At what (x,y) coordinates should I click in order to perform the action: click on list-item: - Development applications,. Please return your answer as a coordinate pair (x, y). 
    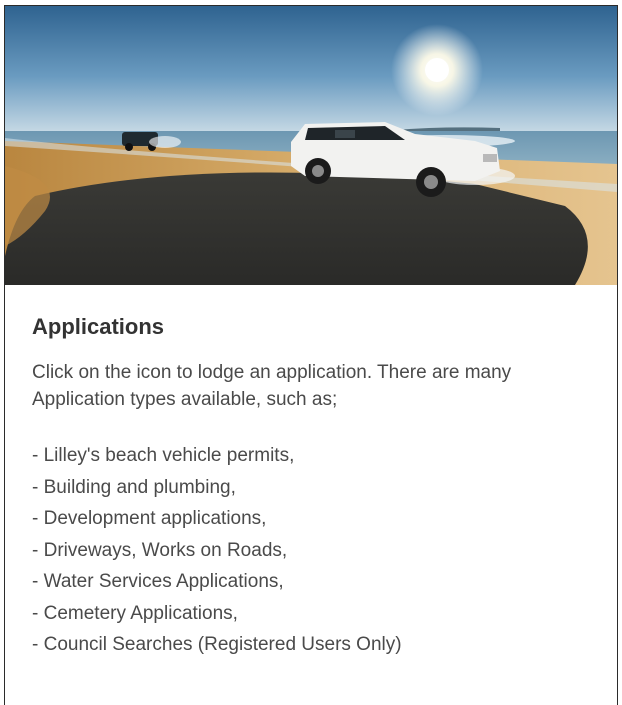
    Looking at the image, I should click on (149, 518).